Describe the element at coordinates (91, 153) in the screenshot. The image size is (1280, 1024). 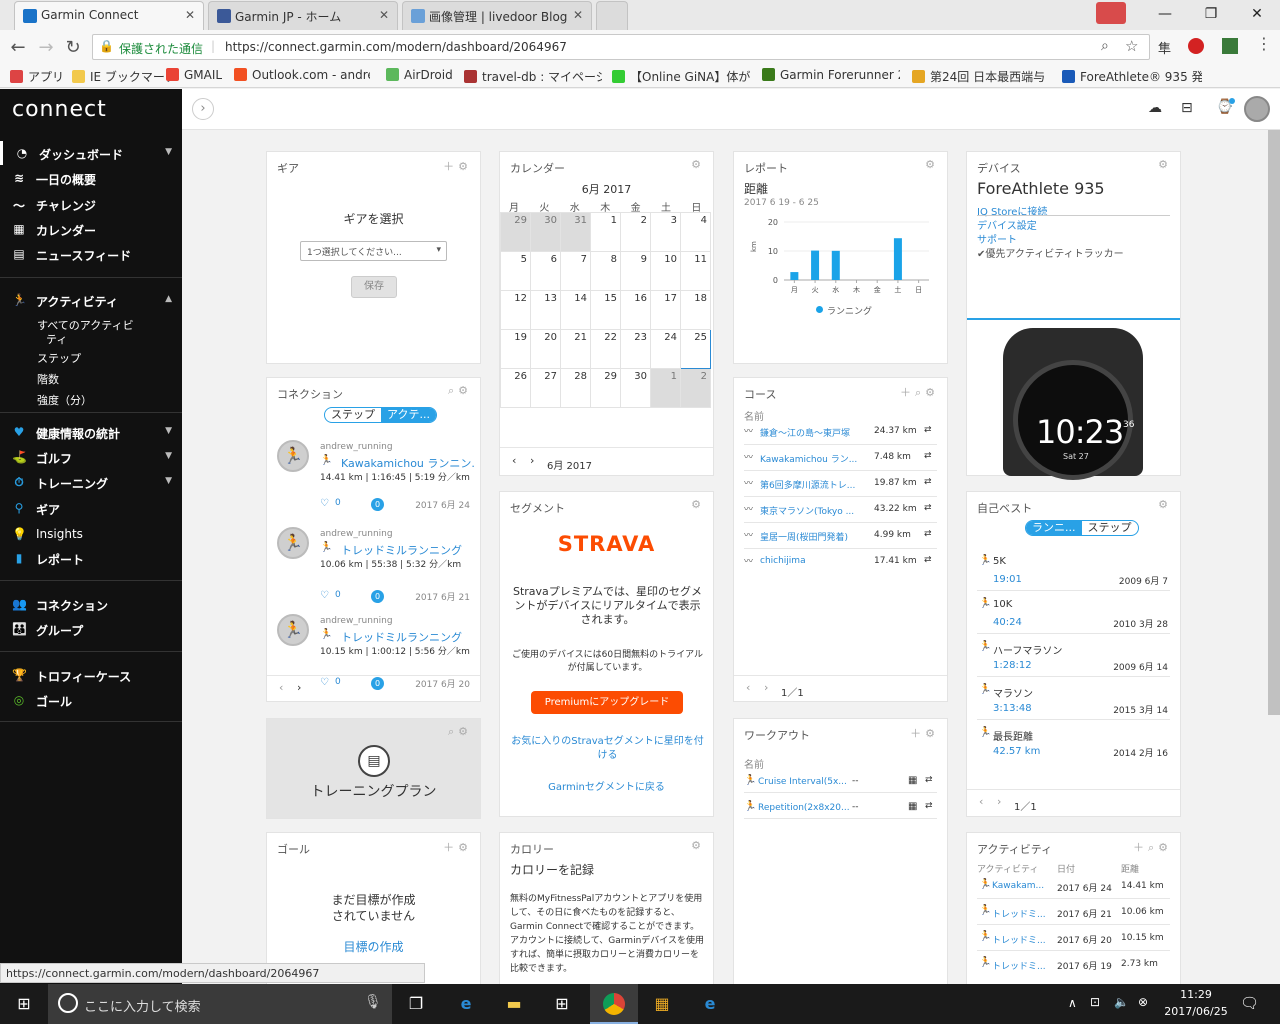
I see `sidebar-item-dashboard: ◔ ダッシュボード ▼` at that location.